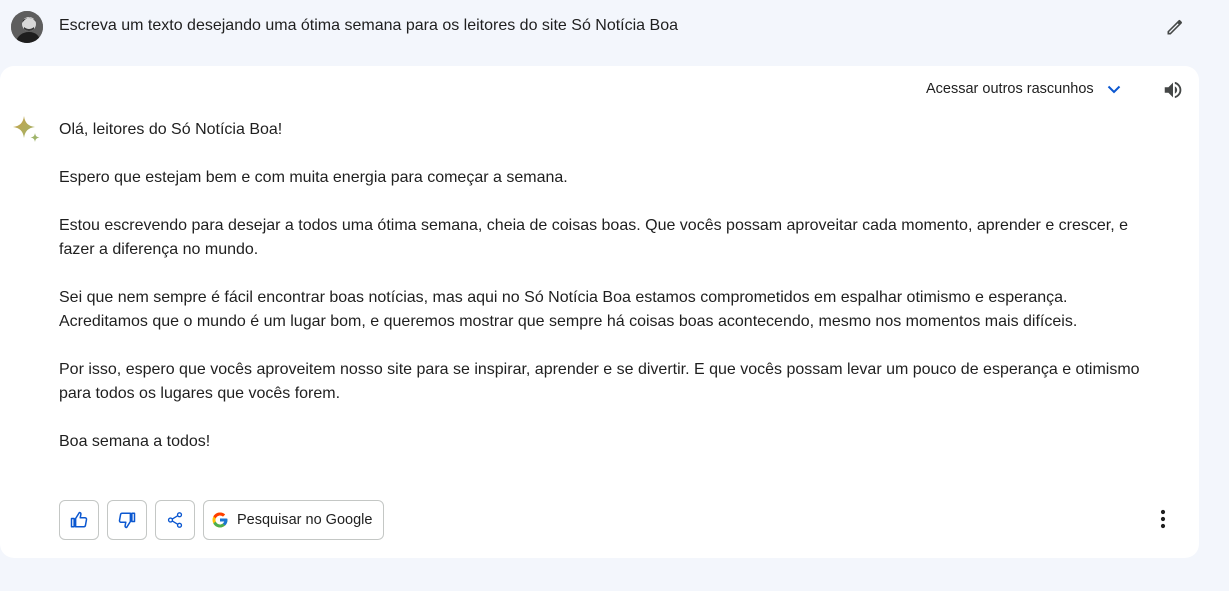 The width and height of the screenshot is (1229, 591). I want to click on response-actions: Pesquisar no Google, so click(222, 520).